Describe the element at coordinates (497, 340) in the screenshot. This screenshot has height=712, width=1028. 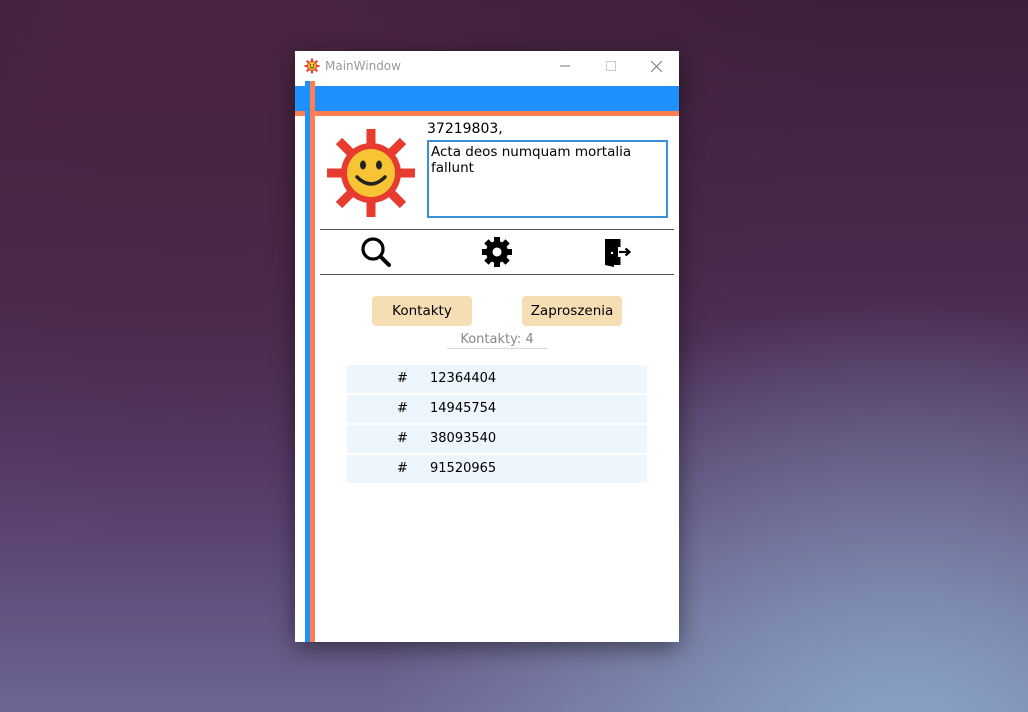
I see `contacts-count-label: Kontakty: 4` at that location.